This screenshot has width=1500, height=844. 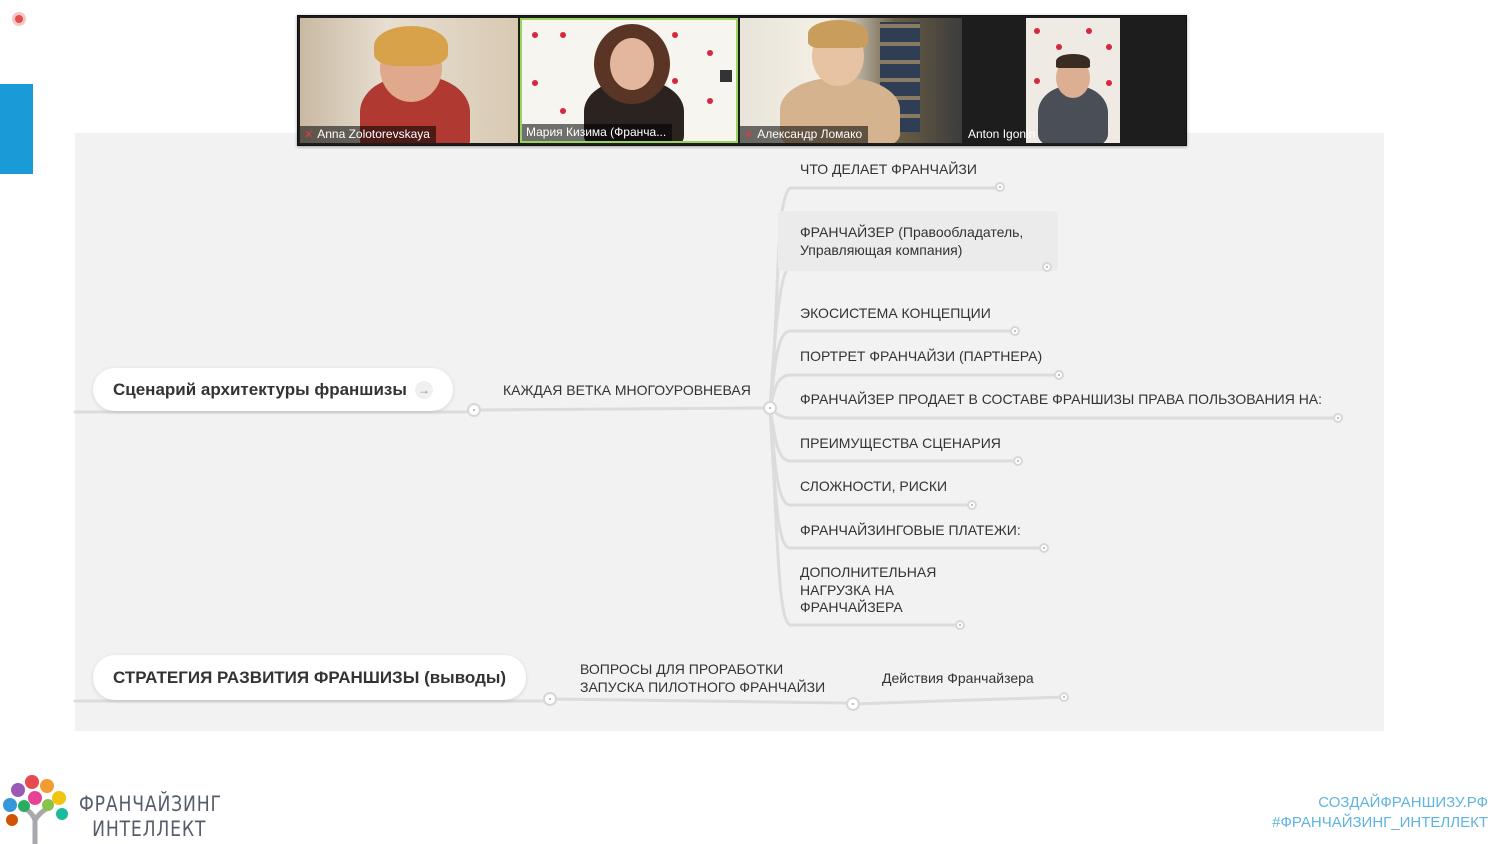 I want to click on mindmap-root-node-architecture: Сценарий архитектуры франшизы →, so click(x=273, y=389).